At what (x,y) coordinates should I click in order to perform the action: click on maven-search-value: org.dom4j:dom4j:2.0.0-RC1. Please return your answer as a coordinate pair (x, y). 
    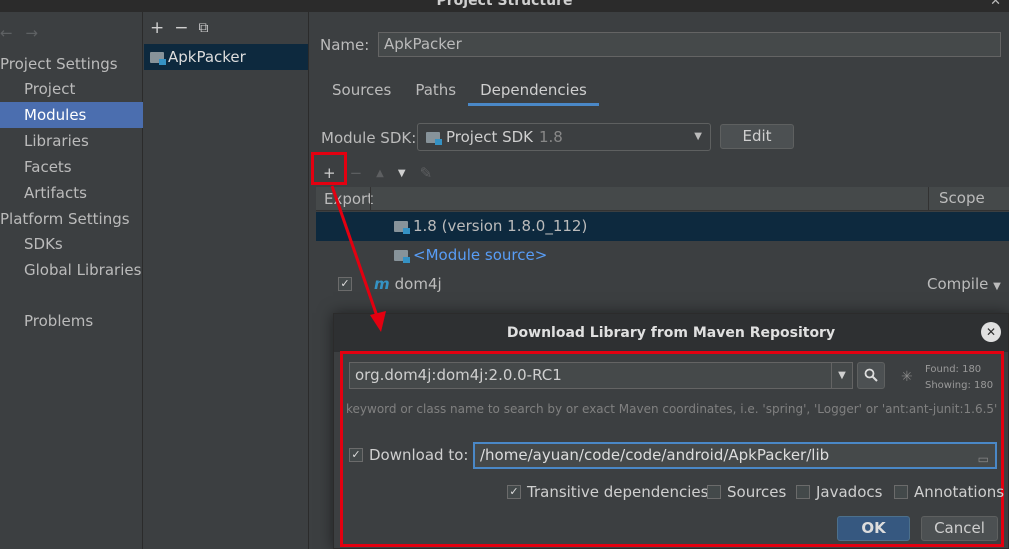
    Looking at the image, I should click on (458, 375).